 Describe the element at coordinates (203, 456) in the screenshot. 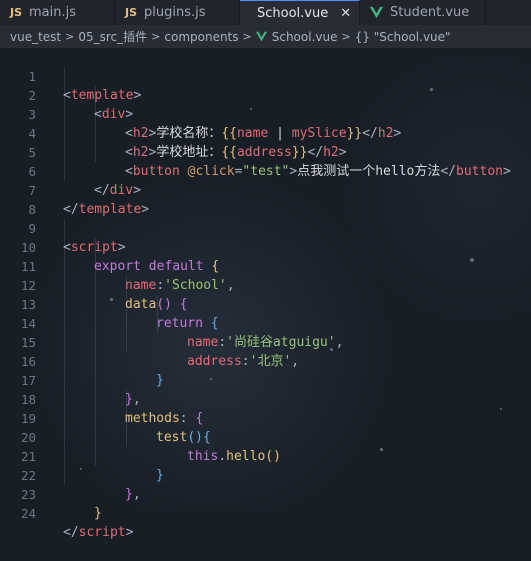

I see `code-token: this` at that location.